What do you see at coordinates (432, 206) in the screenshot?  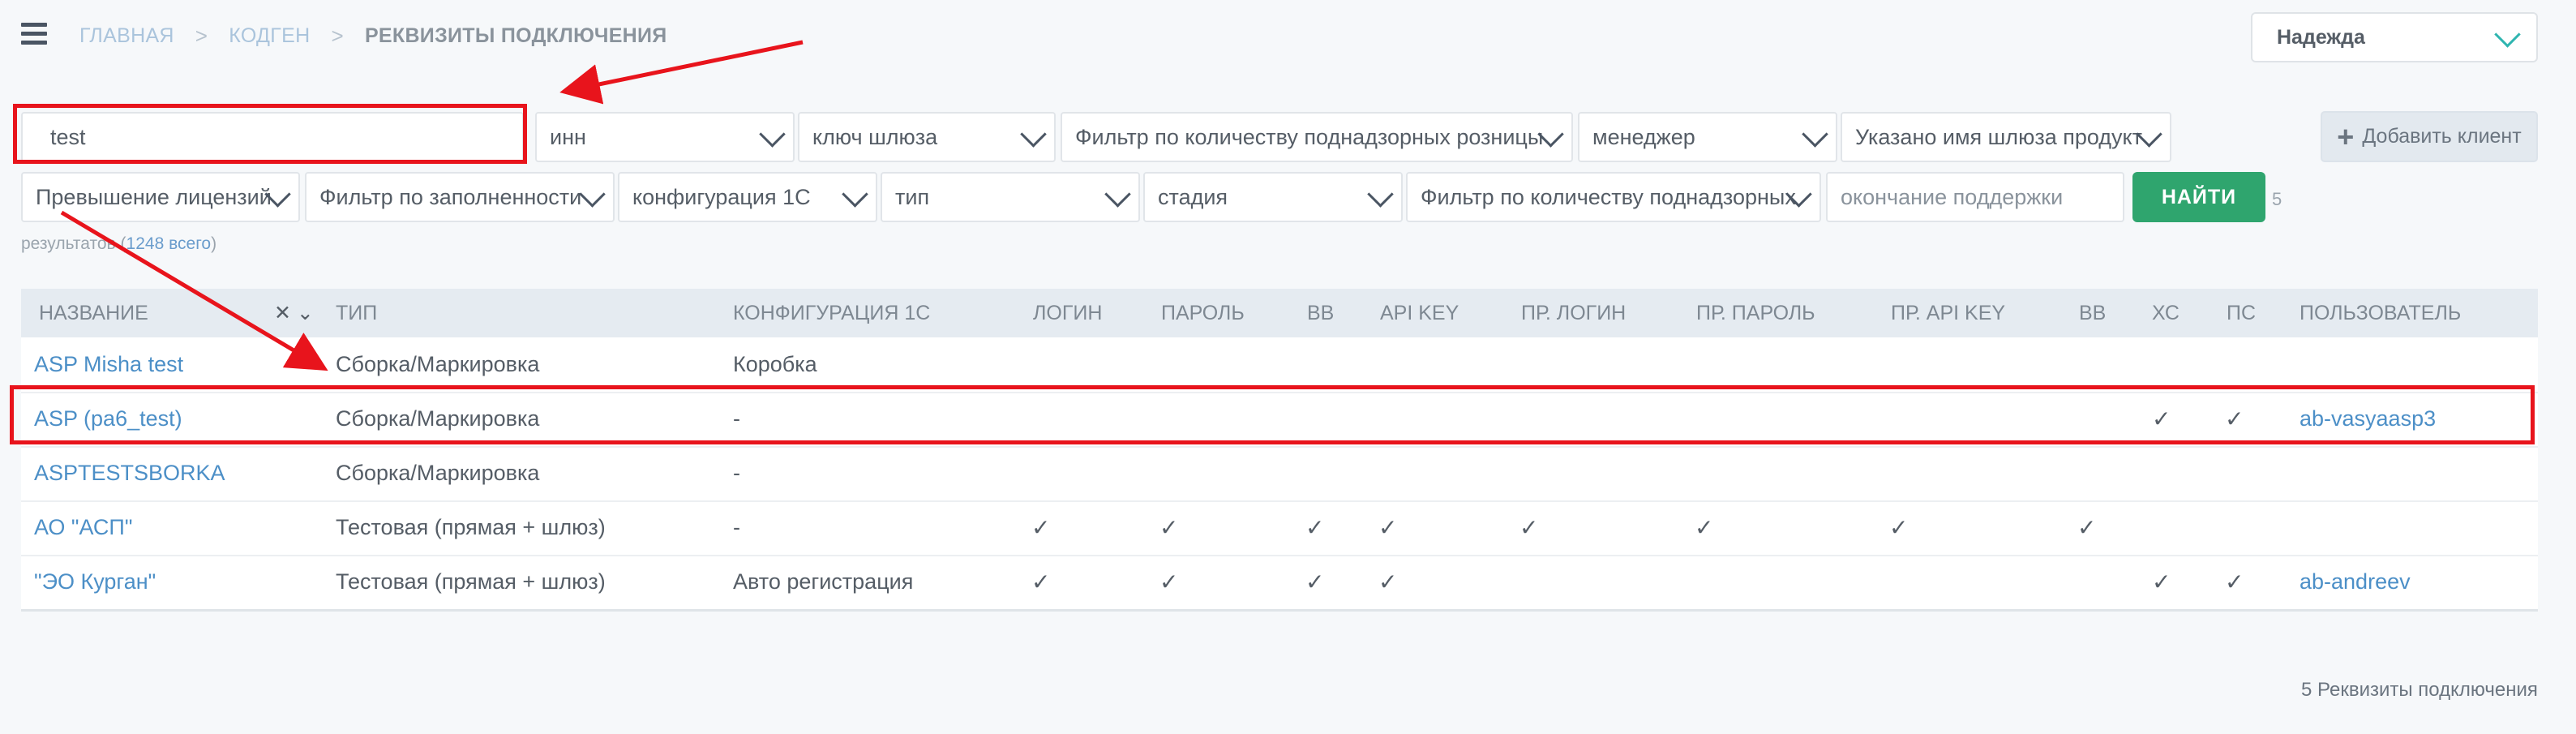 I see `annotation-arrows` at bounding box center [432, 206].